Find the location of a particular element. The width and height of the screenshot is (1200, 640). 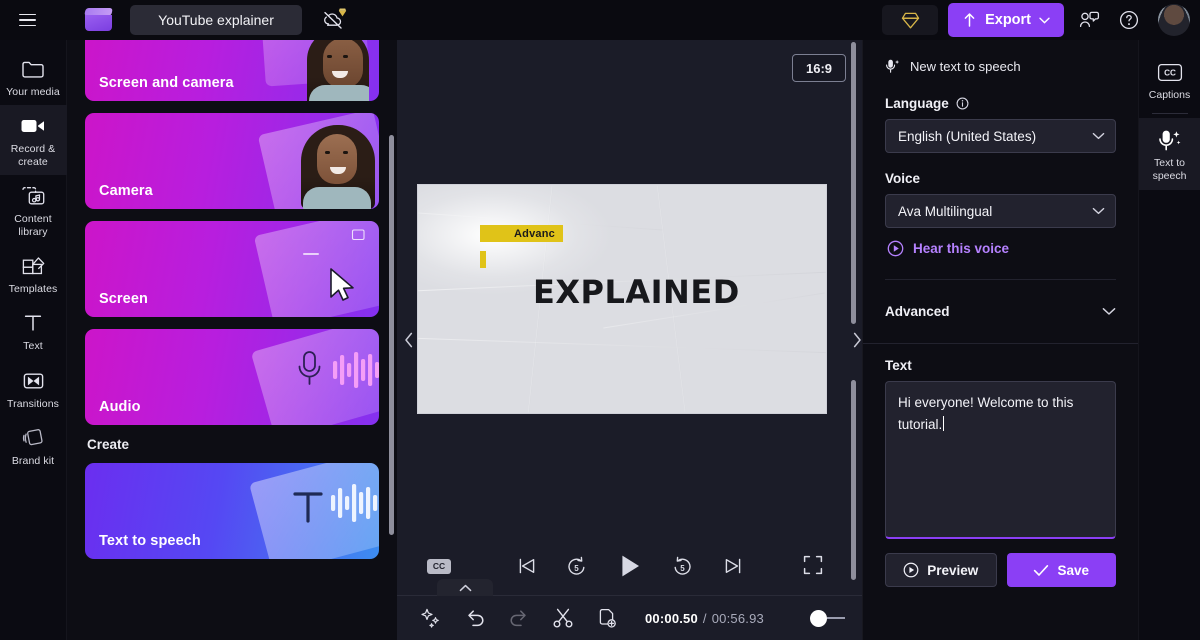

expand-timeline-button is located at coordinates (465, 587).